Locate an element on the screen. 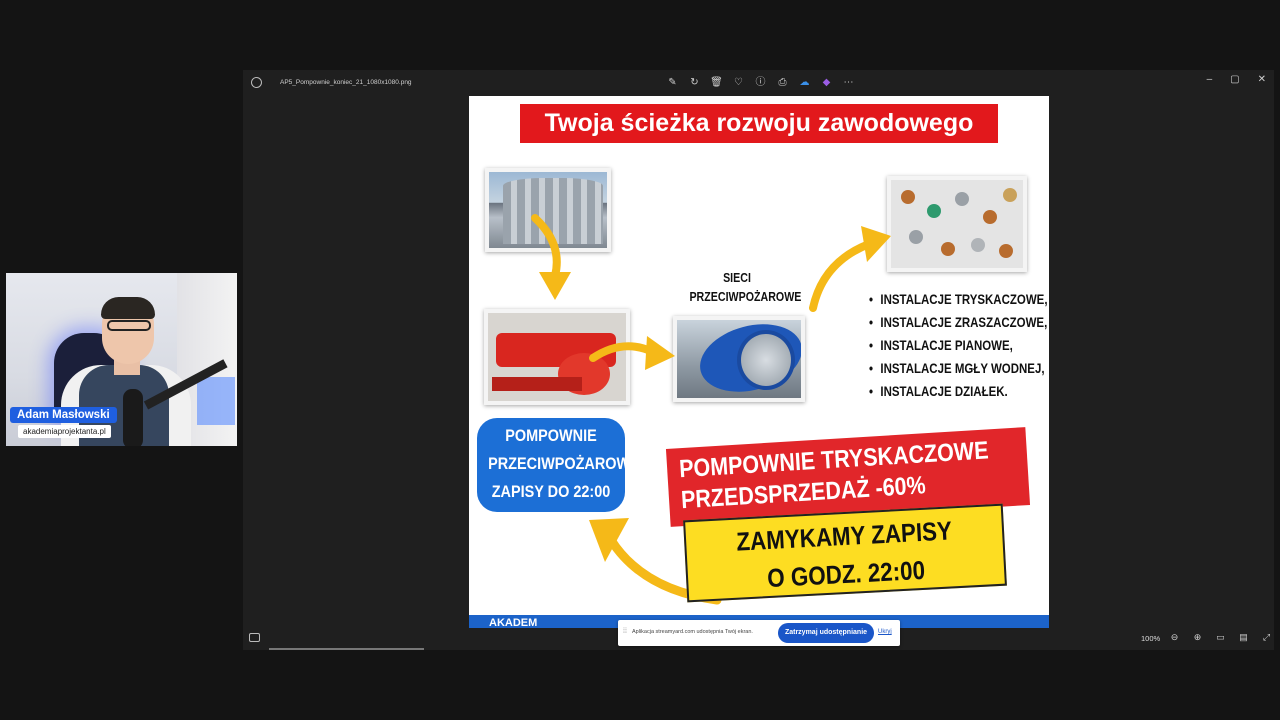  toolbar: ✎ ↻ 🗑 ♡ ⓘ ⎙ ☁ ◆ ⋯ is located at coordinates (760, 82).